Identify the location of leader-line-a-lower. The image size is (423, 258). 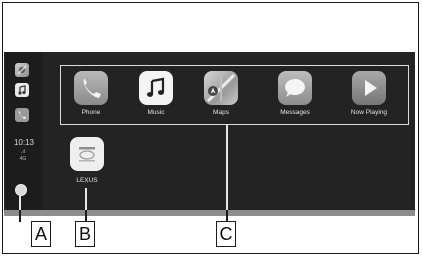
(20, 216).